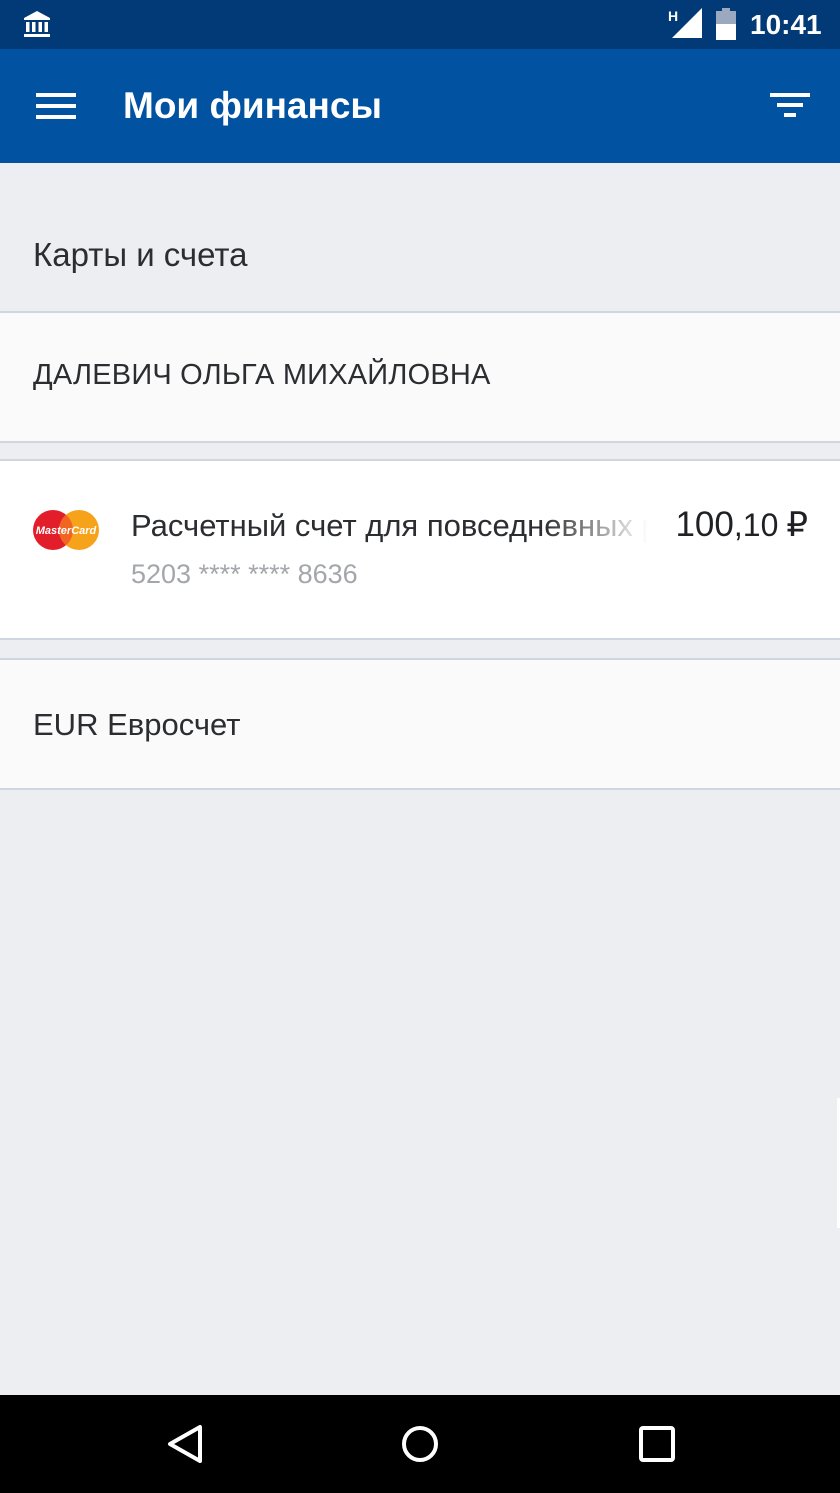 The image size is (840, 1493). What do you see at coordinates (185, 1444) in the screenshot?
I see `back-icon` at bounding box center [185, 1444].